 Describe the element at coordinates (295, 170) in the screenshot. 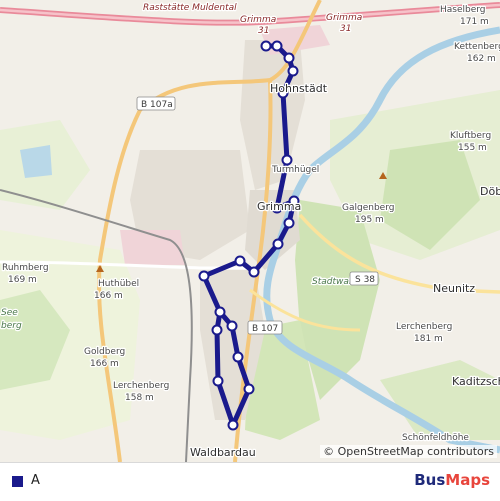

I see `label-turmhuegel: Turmhügel` at that location.